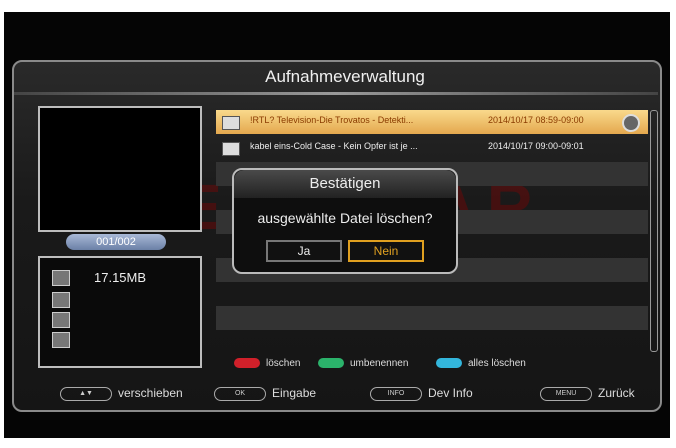 This screenshot has width=676, height=448. What do you see at coordinates (345, 76) in the screenshot?
I see `page-title: Aufnahmeverwaltung` at bounding box center [345, 76].